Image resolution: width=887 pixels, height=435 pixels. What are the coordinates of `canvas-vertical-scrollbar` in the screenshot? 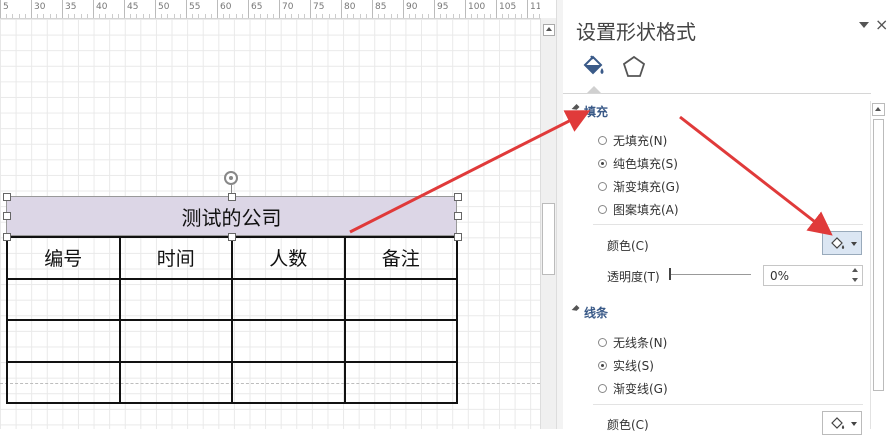 It's located at (548, 223).